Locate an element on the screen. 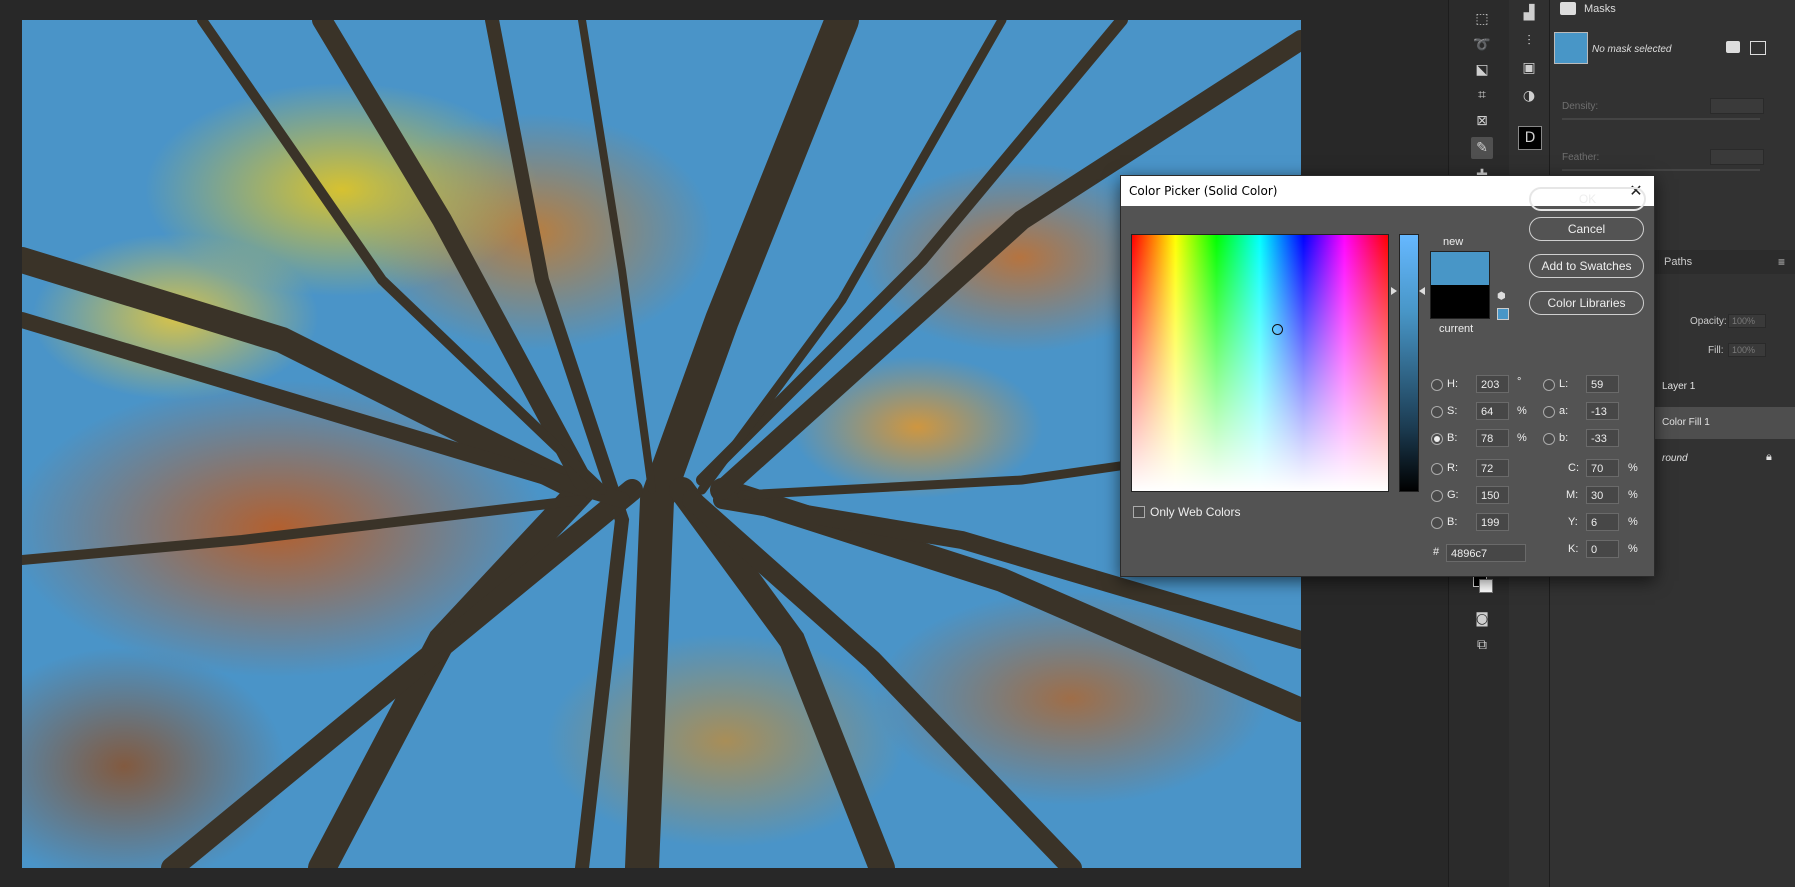  tab-paths: Paths is located at coordinates (1678, 262).